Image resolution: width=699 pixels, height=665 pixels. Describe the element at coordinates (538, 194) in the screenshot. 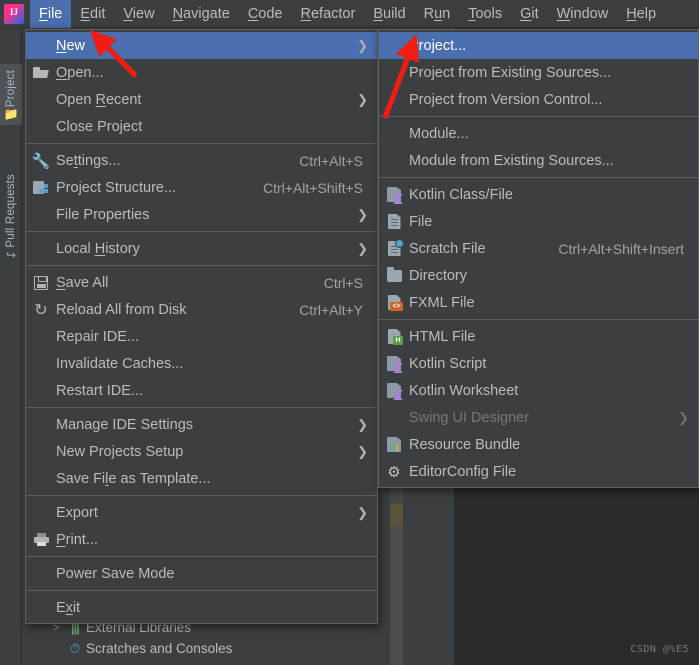

I see `menu-item-kotlin-class-file: Kotlin Class/File` at that location.